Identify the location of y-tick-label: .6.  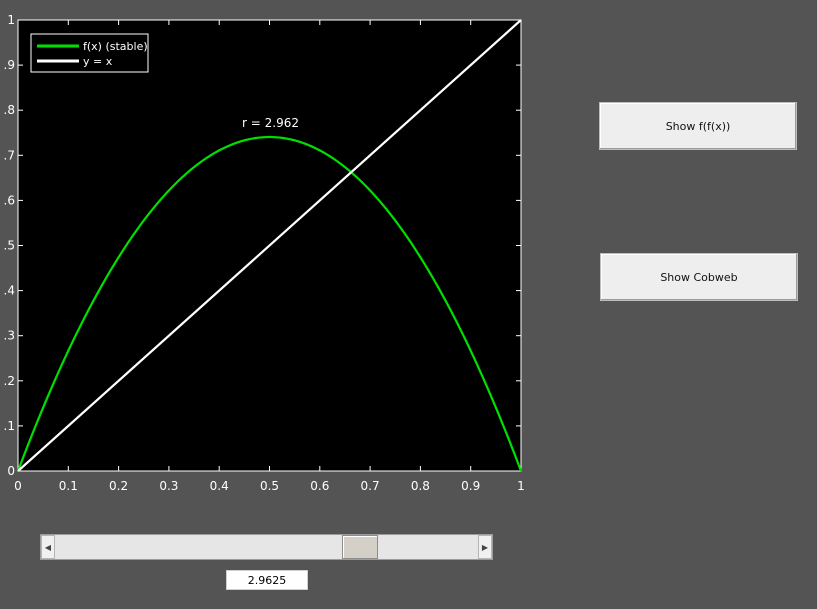
(9, 200).